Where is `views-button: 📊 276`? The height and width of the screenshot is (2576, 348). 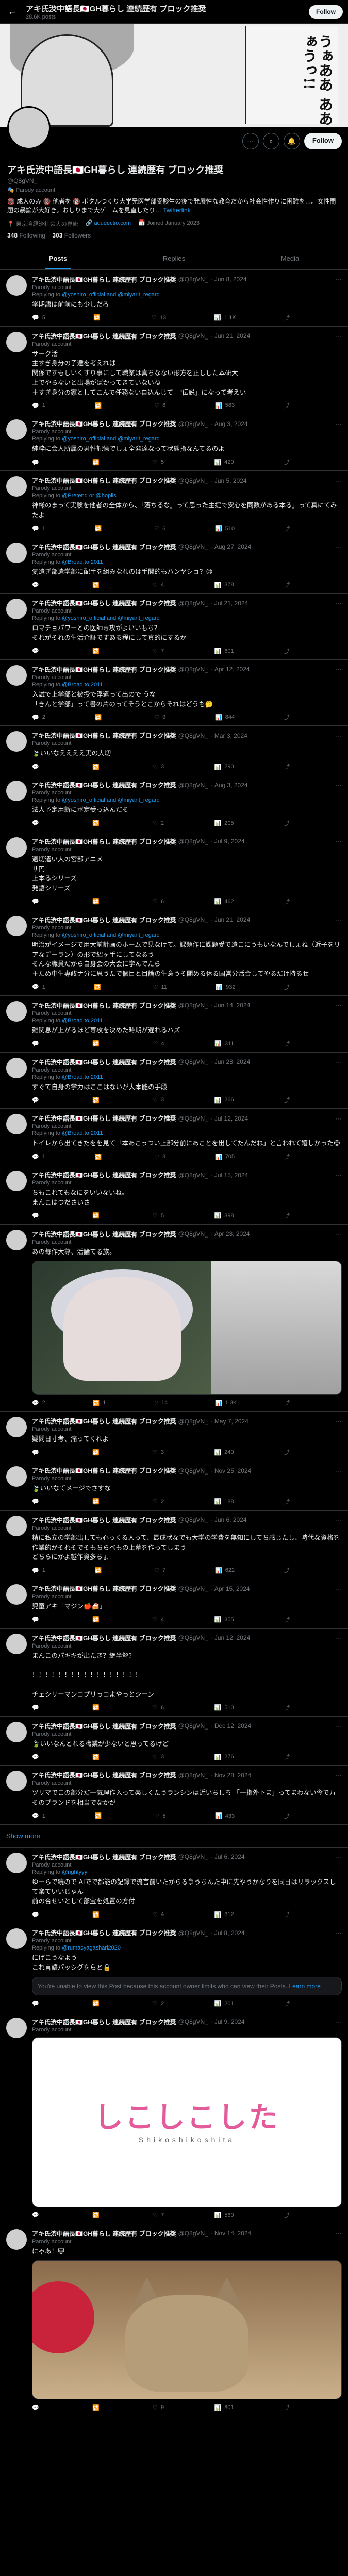
views-button: 📊 276 is located at coordinates (224, 1757).